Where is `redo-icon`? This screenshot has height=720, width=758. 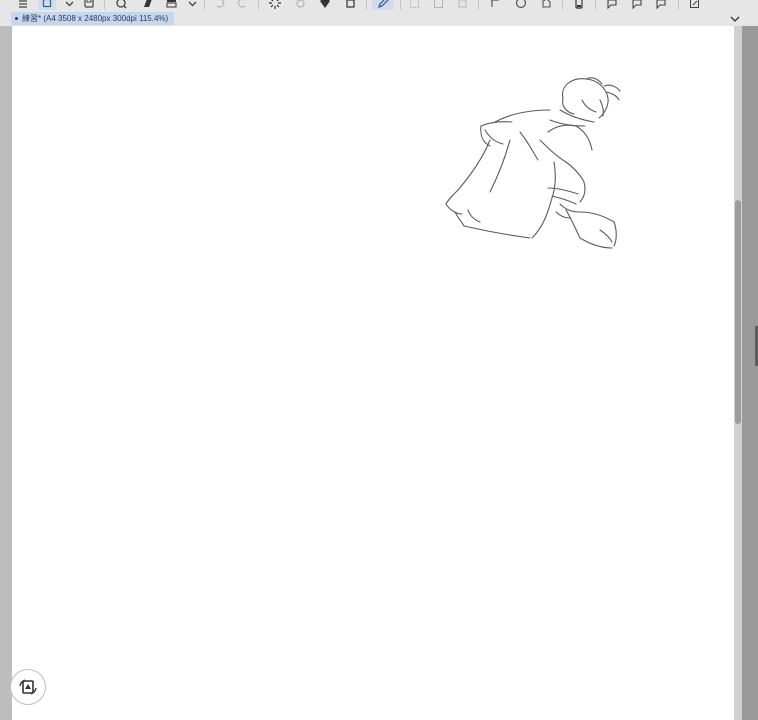
redo-icon is located at coordinates (242, 5).